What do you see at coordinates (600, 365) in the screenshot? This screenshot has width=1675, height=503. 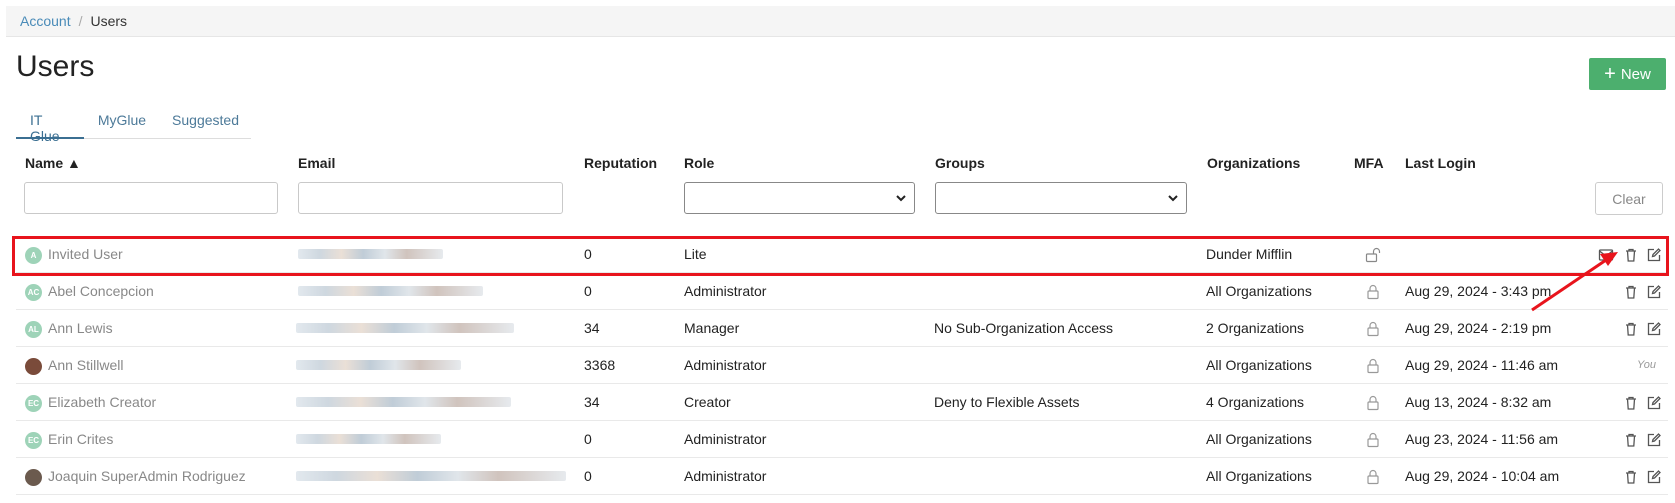 I see `reputation-value: 3368` at bounding box center [600, 365].